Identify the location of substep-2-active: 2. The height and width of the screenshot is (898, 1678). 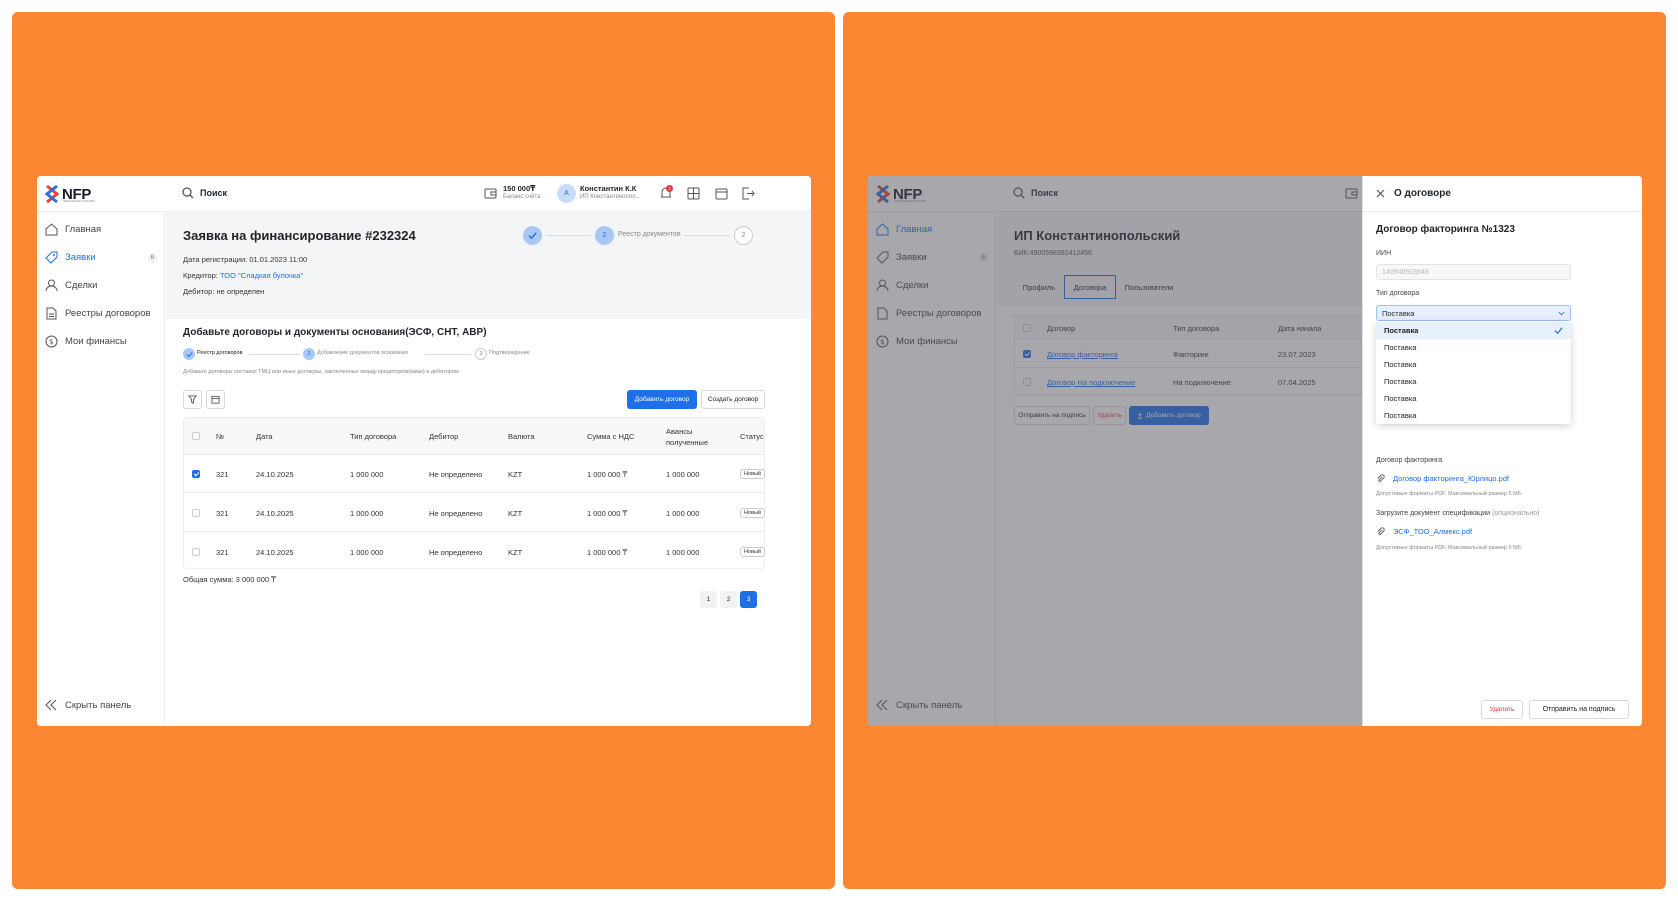
(309, 354).